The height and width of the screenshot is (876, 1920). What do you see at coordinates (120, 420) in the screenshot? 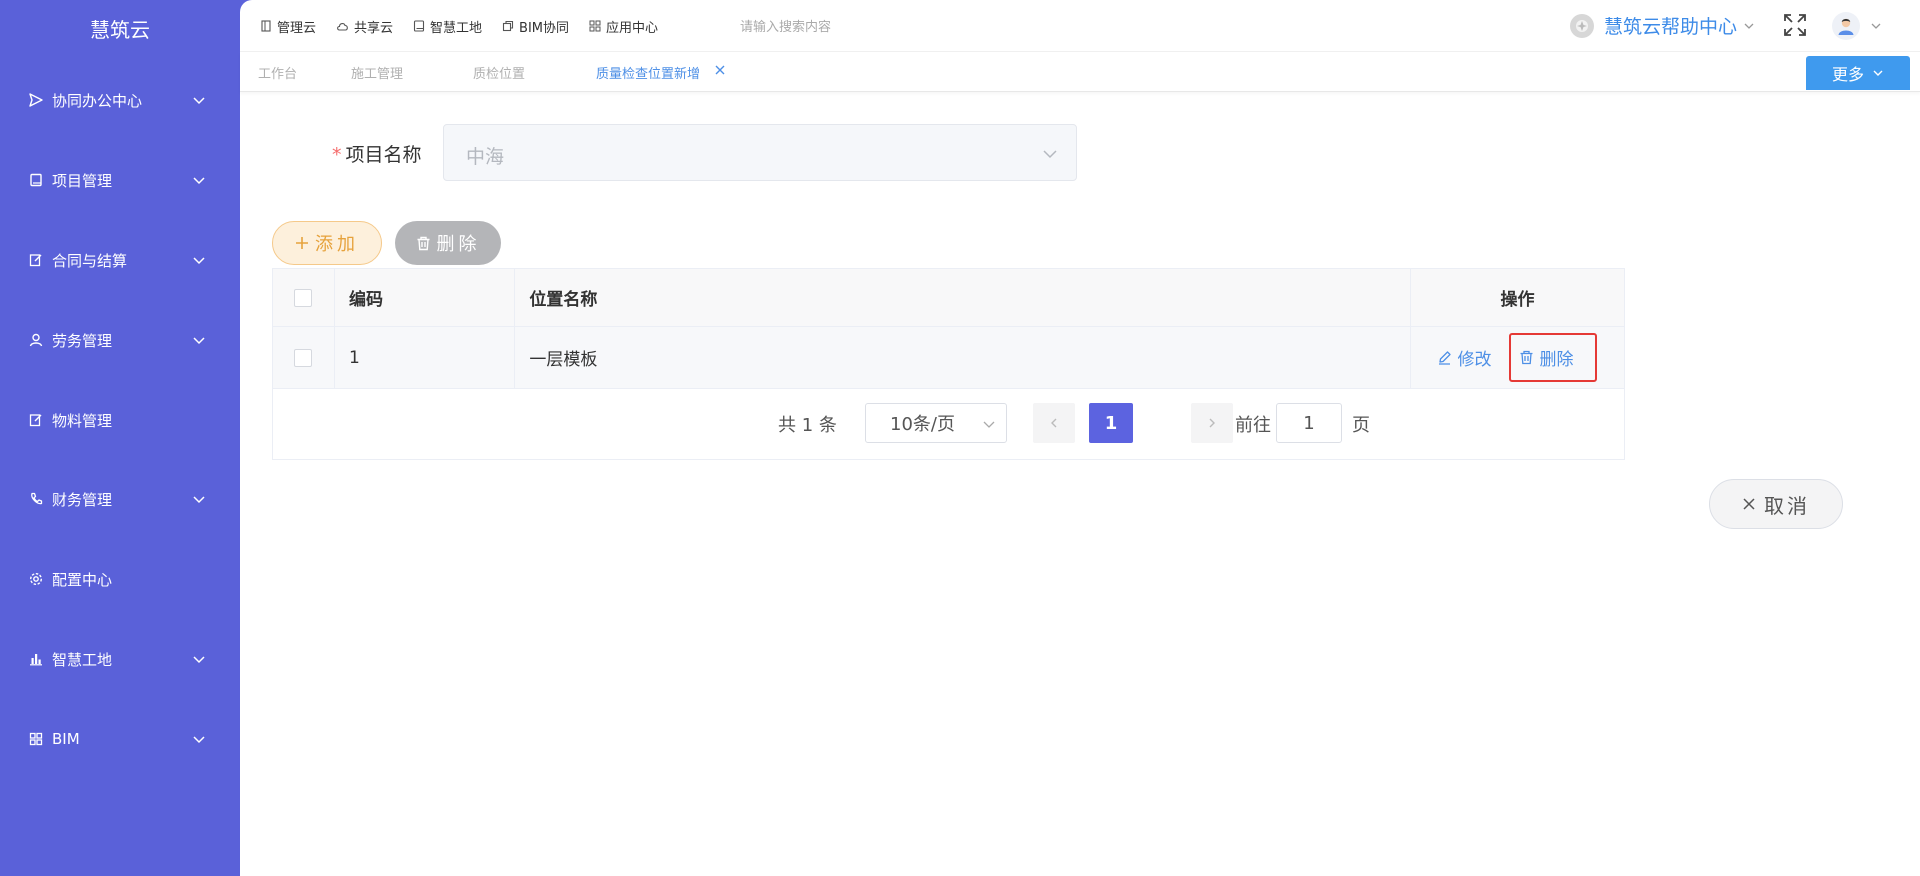
I see `sidebar-item-material: 物料管理` at bounding box center [120, 420].